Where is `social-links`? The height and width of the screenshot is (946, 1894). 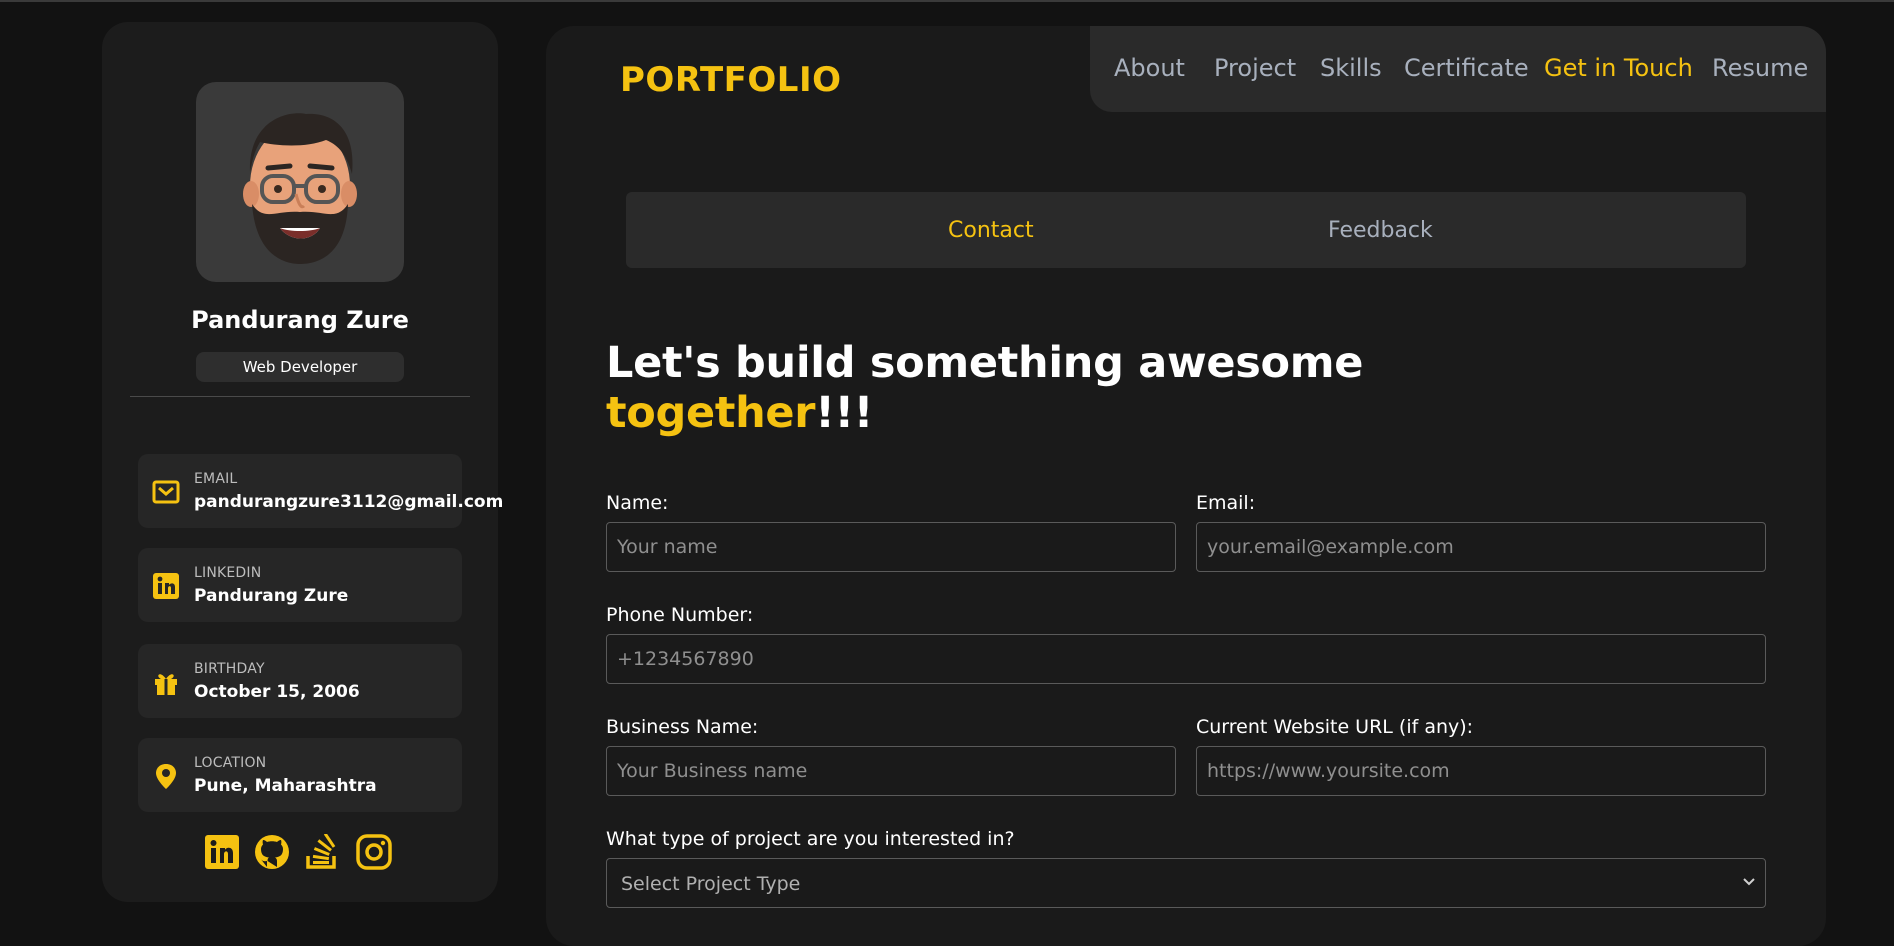
social-links is located at coordinates (301, 854).